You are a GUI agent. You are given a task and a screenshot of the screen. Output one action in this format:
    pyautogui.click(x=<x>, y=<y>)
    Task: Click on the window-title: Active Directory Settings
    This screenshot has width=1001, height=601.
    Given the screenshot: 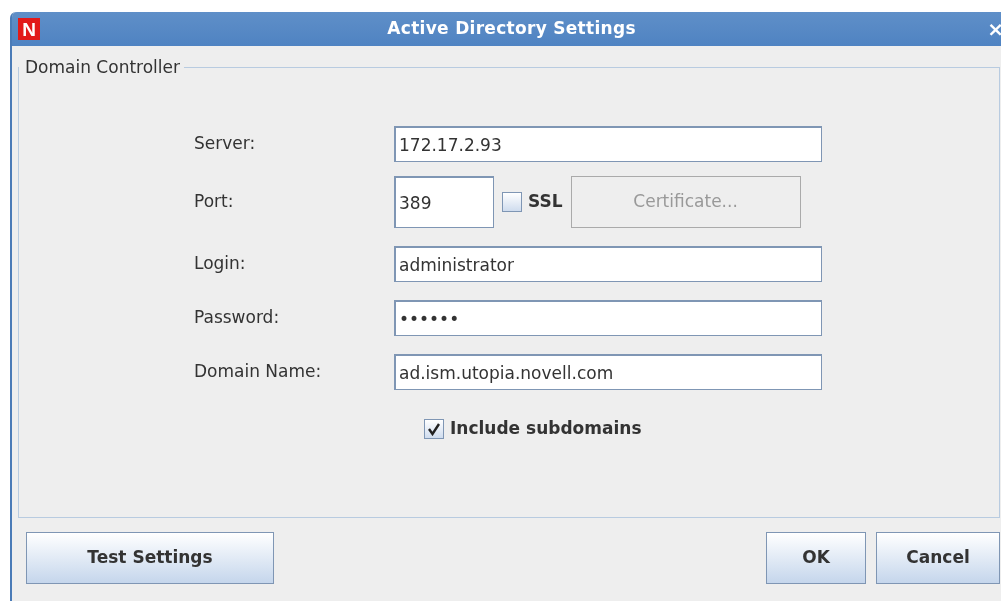 What is the action you would take?
    pyautogui.click(x=511, y=29)
    